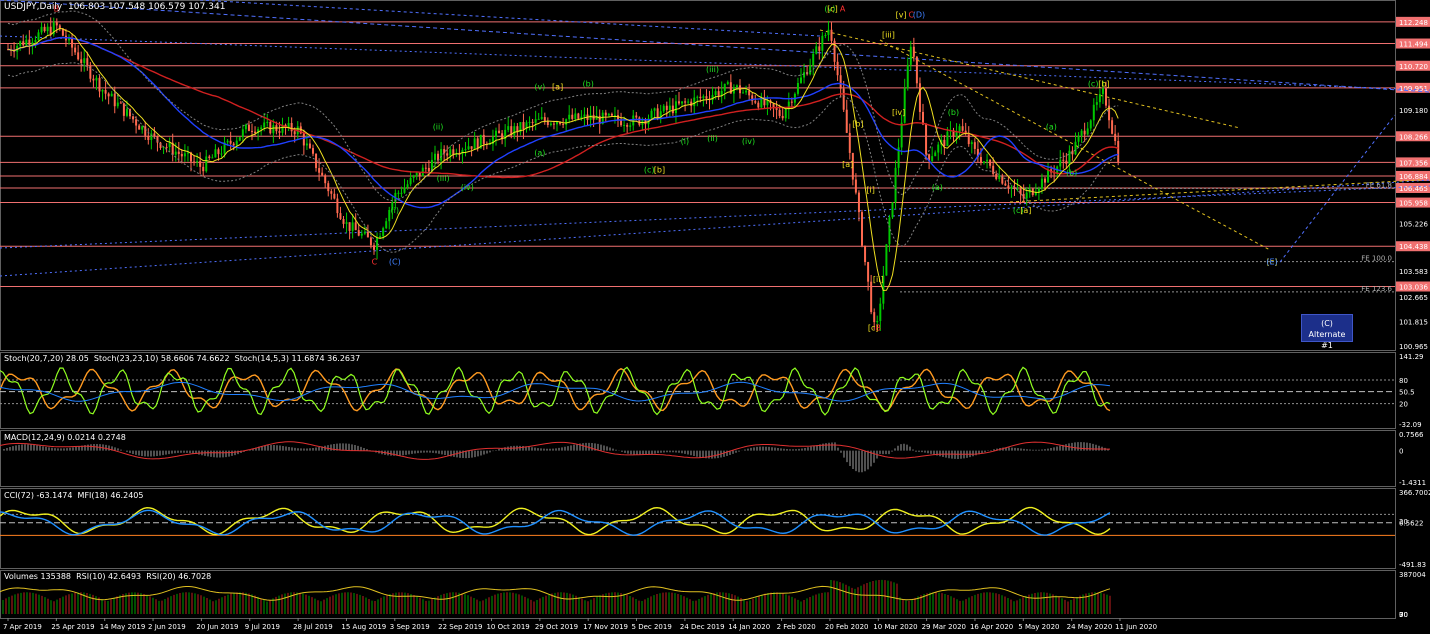  I want to click on date-label: 20 Jun 2019, so click(217, 627).